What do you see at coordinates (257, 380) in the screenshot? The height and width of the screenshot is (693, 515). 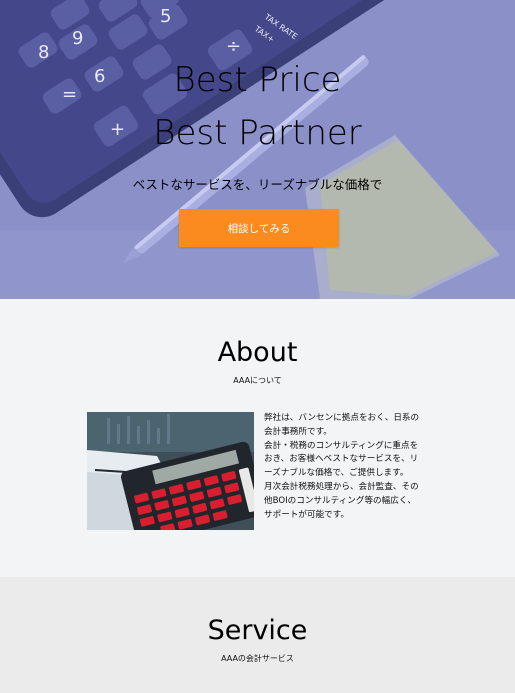 I see `about-subtitle: AAAについて` at bounding box center [257, 380].